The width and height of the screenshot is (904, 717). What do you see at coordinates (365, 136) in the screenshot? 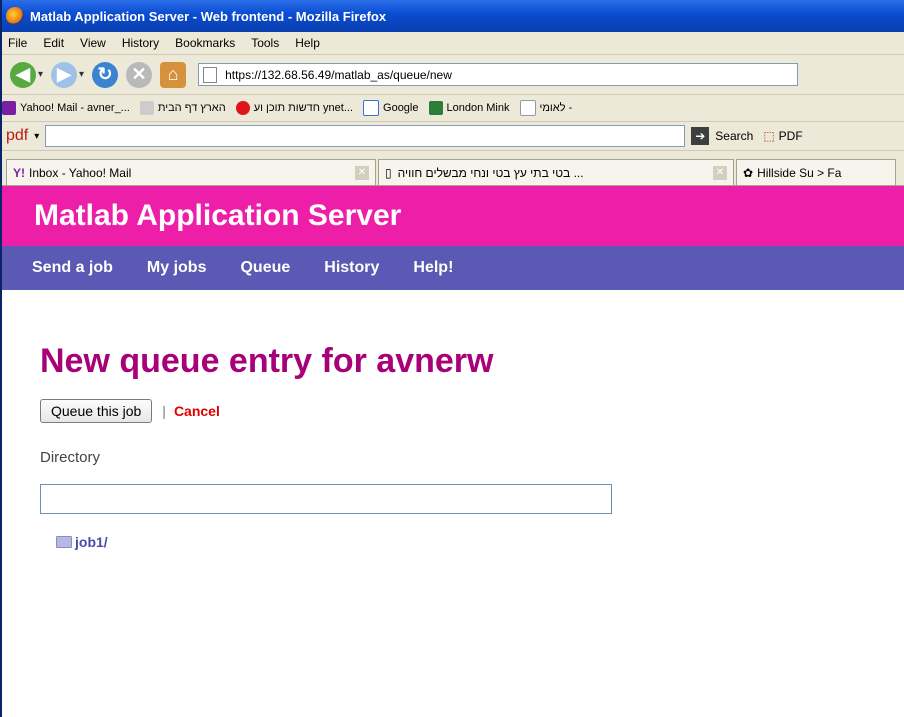
I see `pdf-search-input` at bounding box center [365, 136].